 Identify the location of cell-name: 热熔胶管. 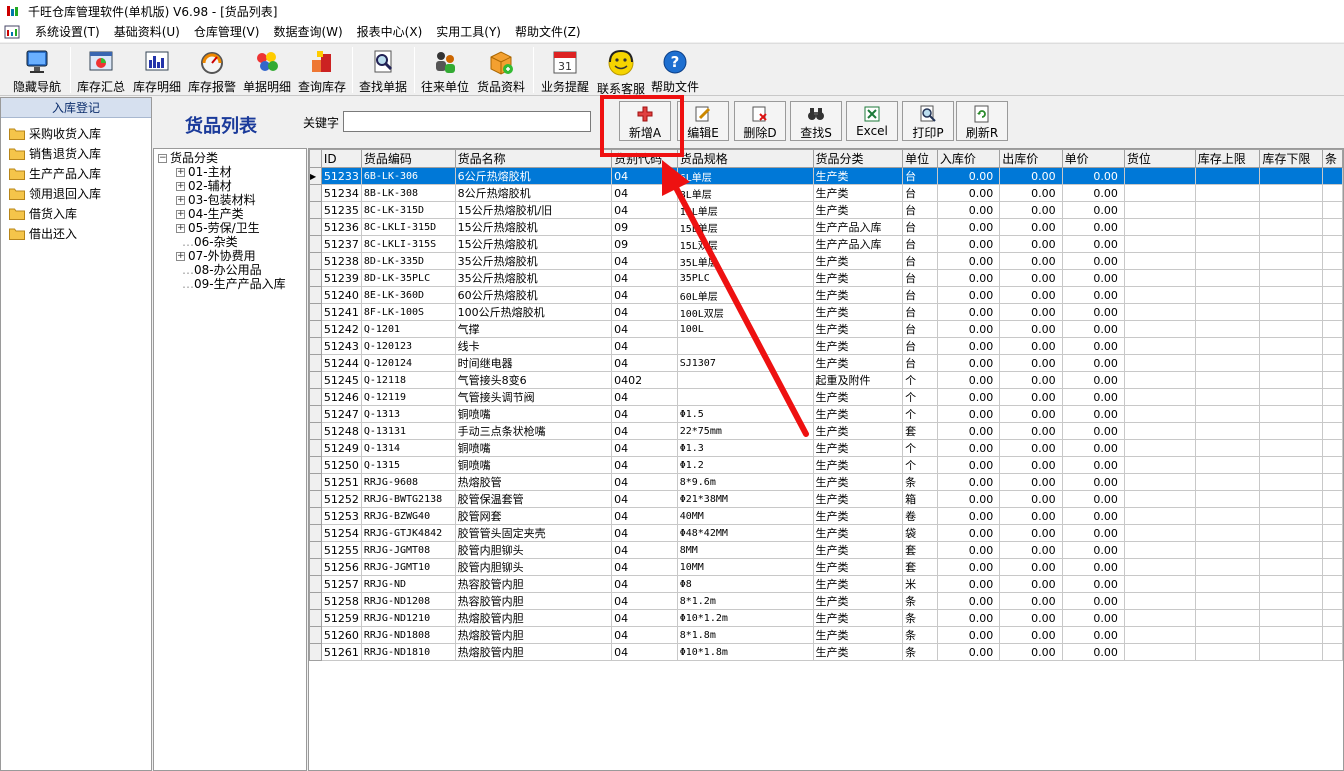
(533, 482).